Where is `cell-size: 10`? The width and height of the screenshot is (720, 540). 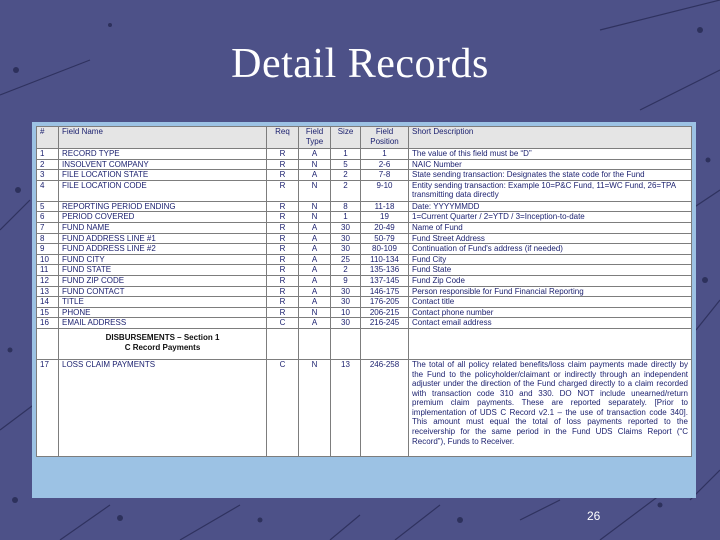 cell-size: 10 is located at coordinates (345, 312).